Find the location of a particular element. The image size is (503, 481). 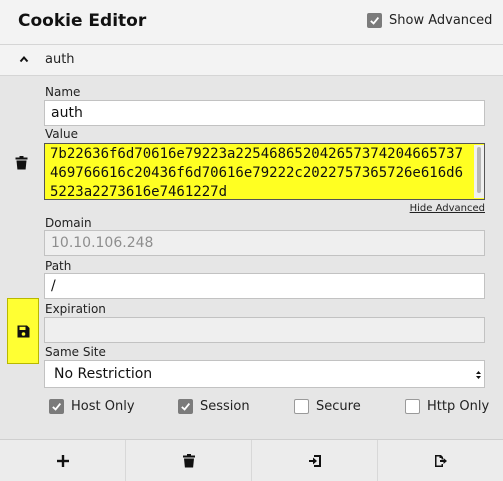

expiration-input is located at coordinates (264, 330).